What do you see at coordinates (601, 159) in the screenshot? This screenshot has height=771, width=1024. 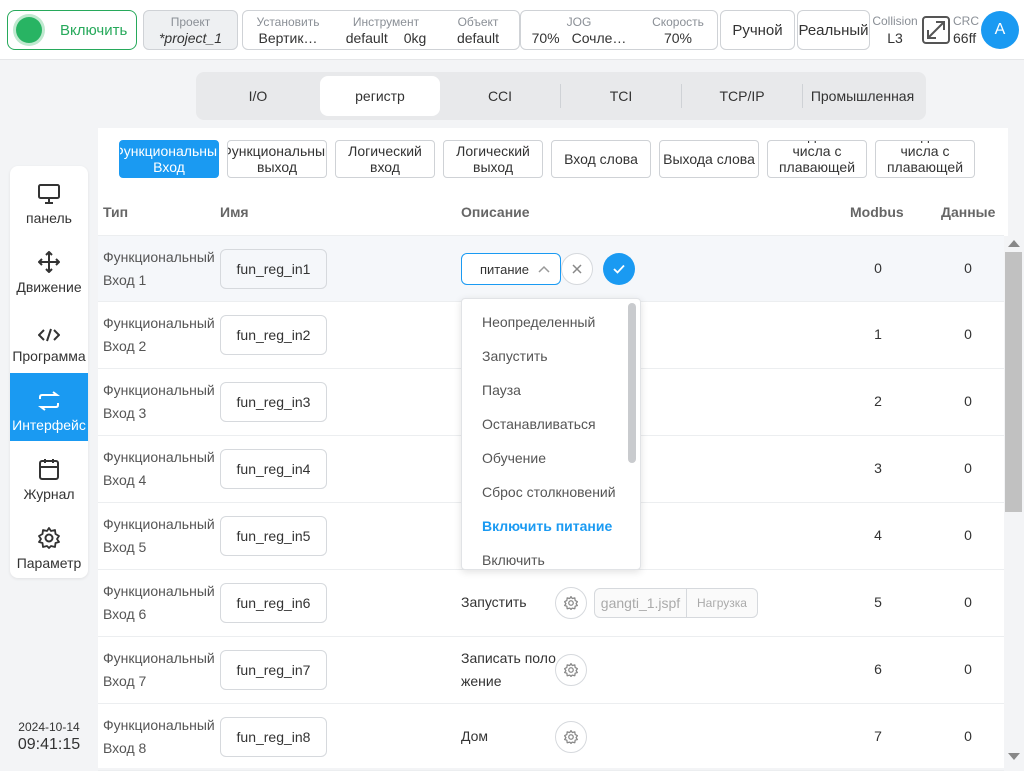 I see `subtab-word-input: Вход слова` at bounding box center [601, 159].